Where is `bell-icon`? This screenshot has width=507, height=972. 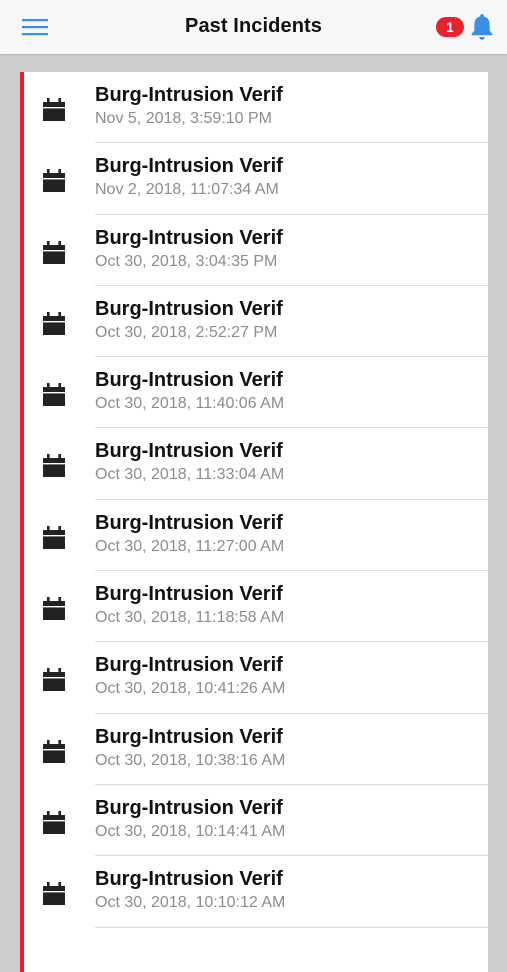 bell-icon is located at coordinates (482, 27).